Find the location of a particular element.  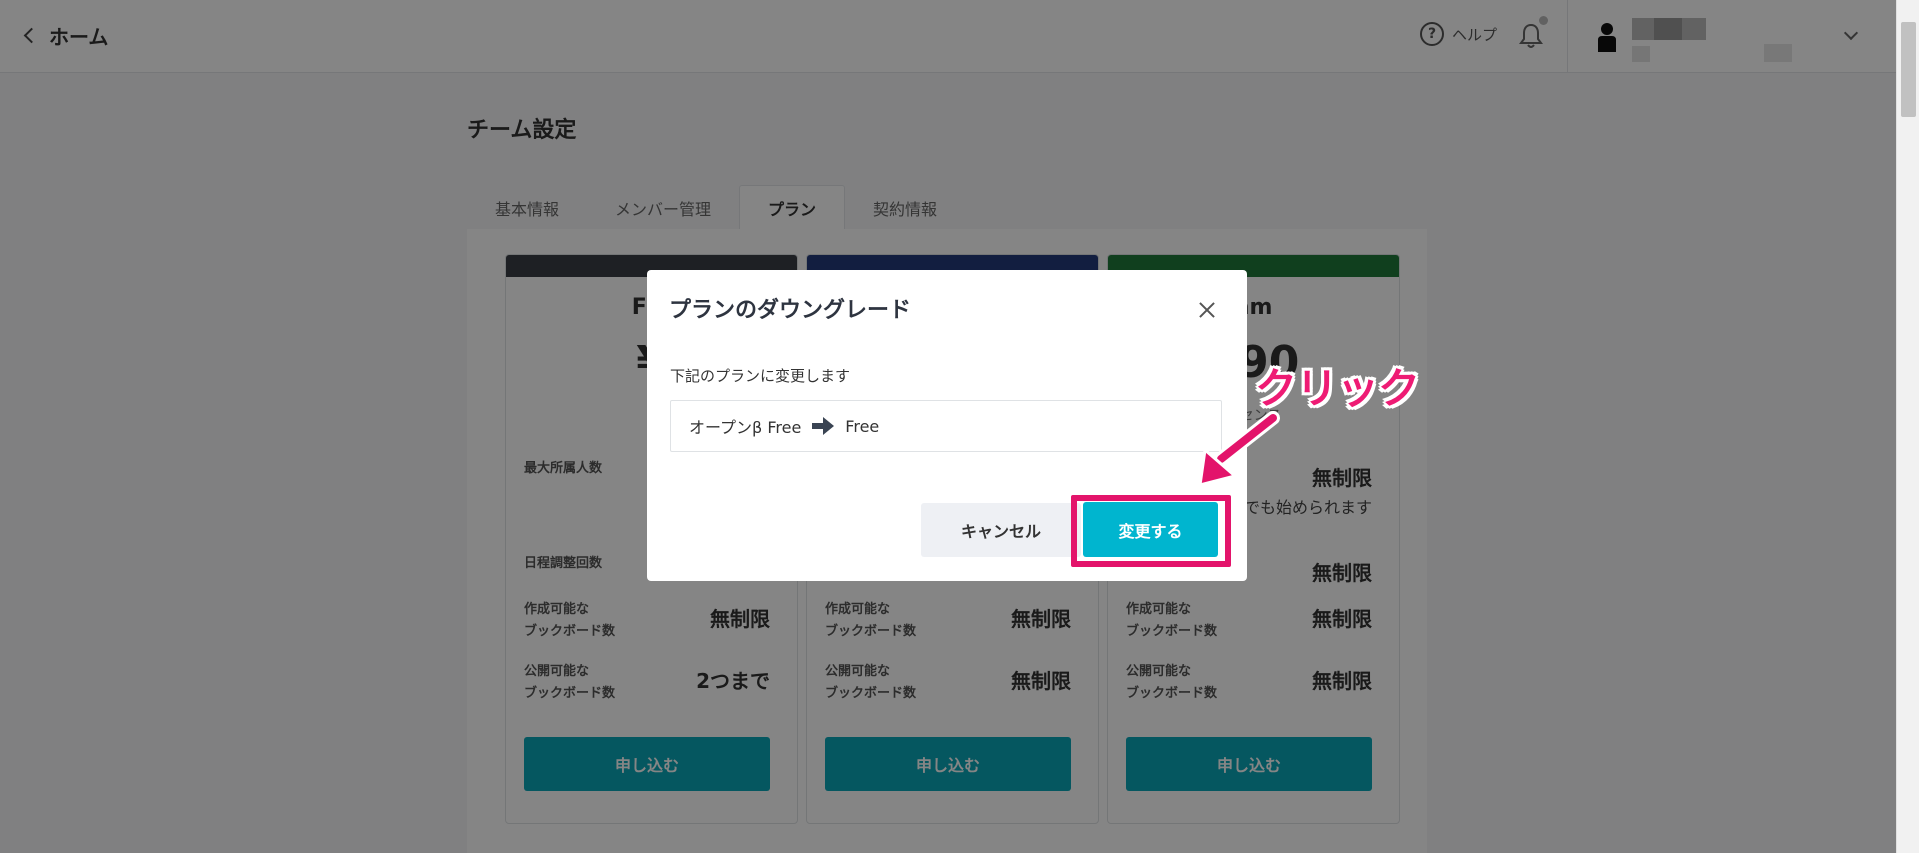

close-icon is located at coordinates (1207, 310).